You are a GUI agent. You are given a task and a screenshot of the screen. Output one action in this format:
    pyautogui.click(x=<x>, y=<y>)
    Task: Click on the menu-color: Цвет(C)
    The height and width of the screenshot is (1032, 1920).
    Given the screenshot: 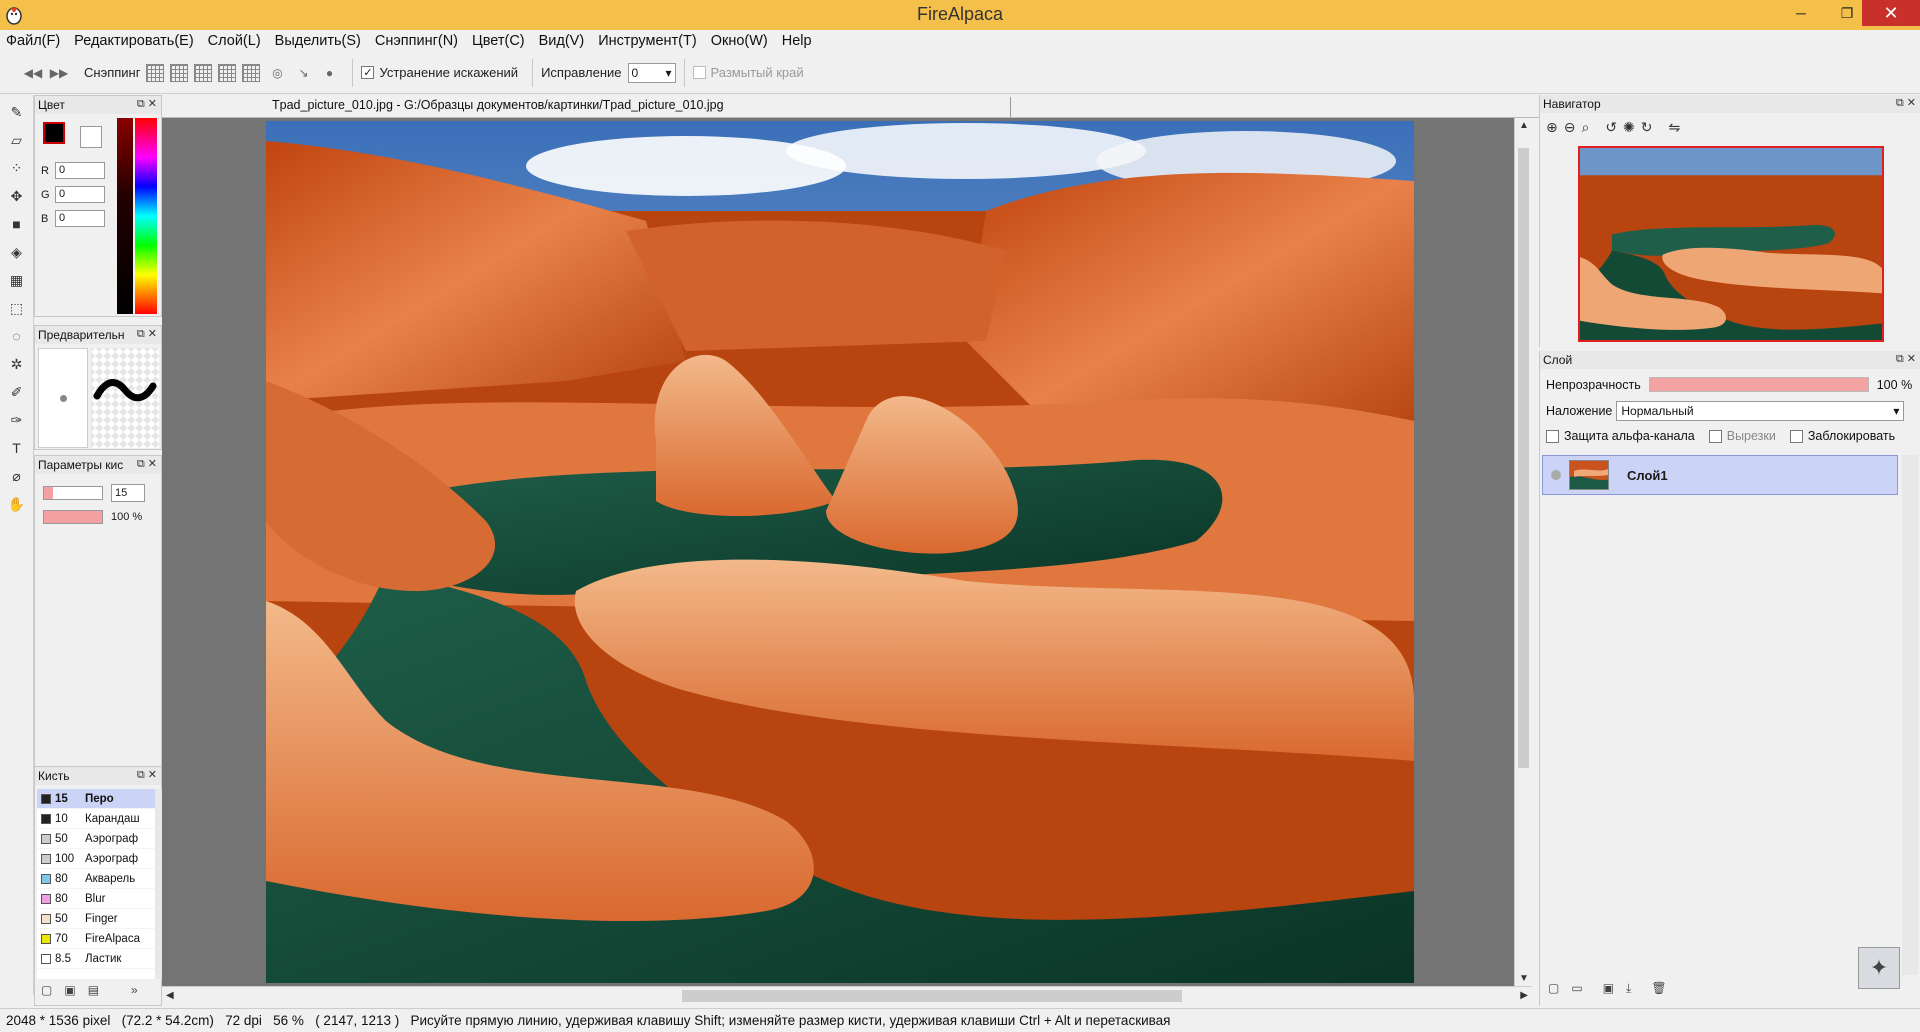 What is the action you would take?
    pyautogui.click(x=498, y=41)
    